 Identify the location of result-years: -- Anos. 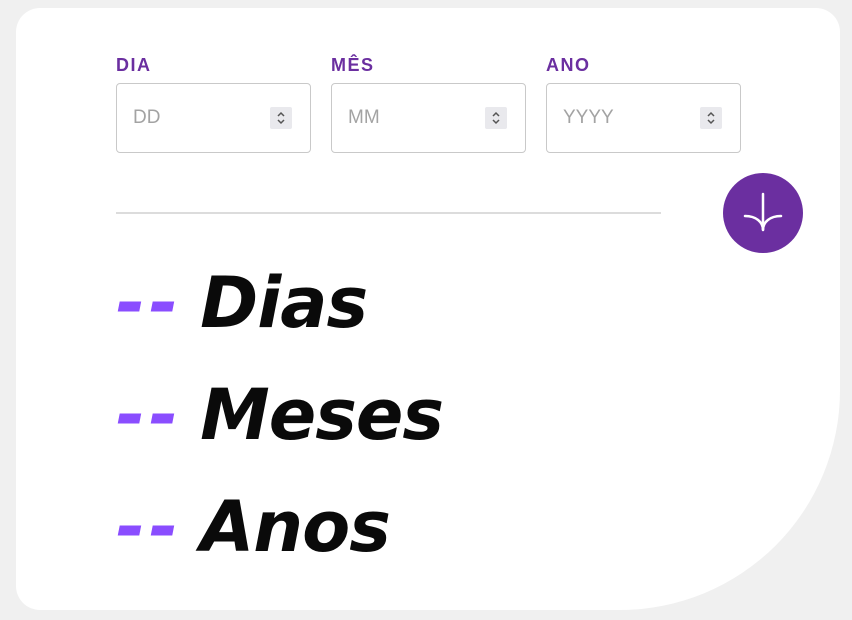
(253, 527).